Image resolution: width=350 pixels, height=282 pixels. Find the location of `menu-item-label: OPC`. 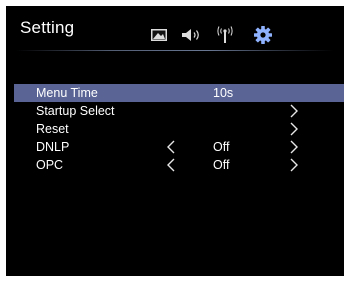

menu-item-label: OPC is located at coordinates (50, 165).